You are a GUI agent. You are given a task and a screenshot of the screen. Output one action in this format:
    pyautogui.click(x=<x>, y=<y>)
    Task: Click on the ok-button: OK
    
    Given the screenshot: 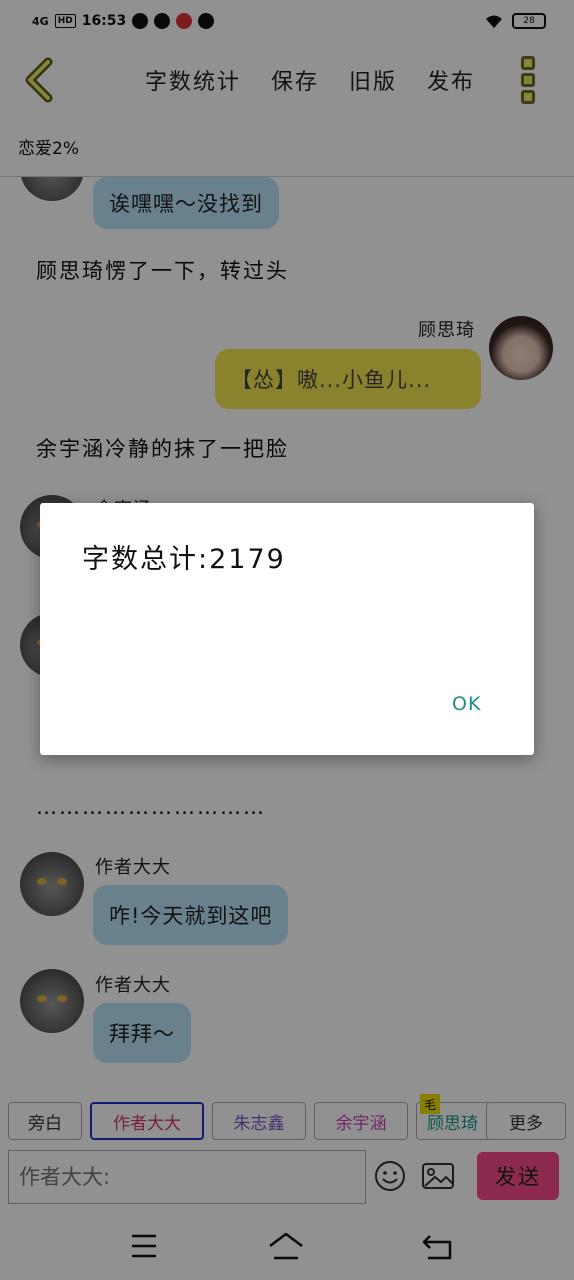 What is the action you would take?
    pyautogui.click(x=466, y=704)
    